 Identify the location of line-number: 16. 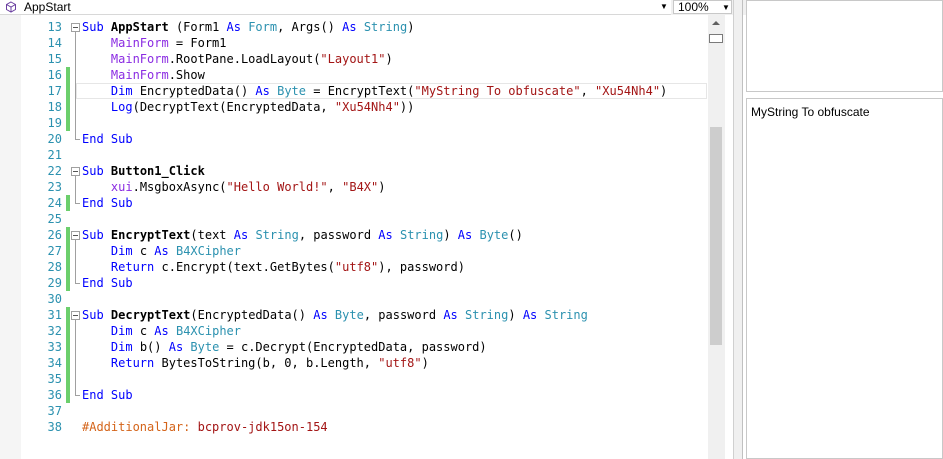
(54, 75).